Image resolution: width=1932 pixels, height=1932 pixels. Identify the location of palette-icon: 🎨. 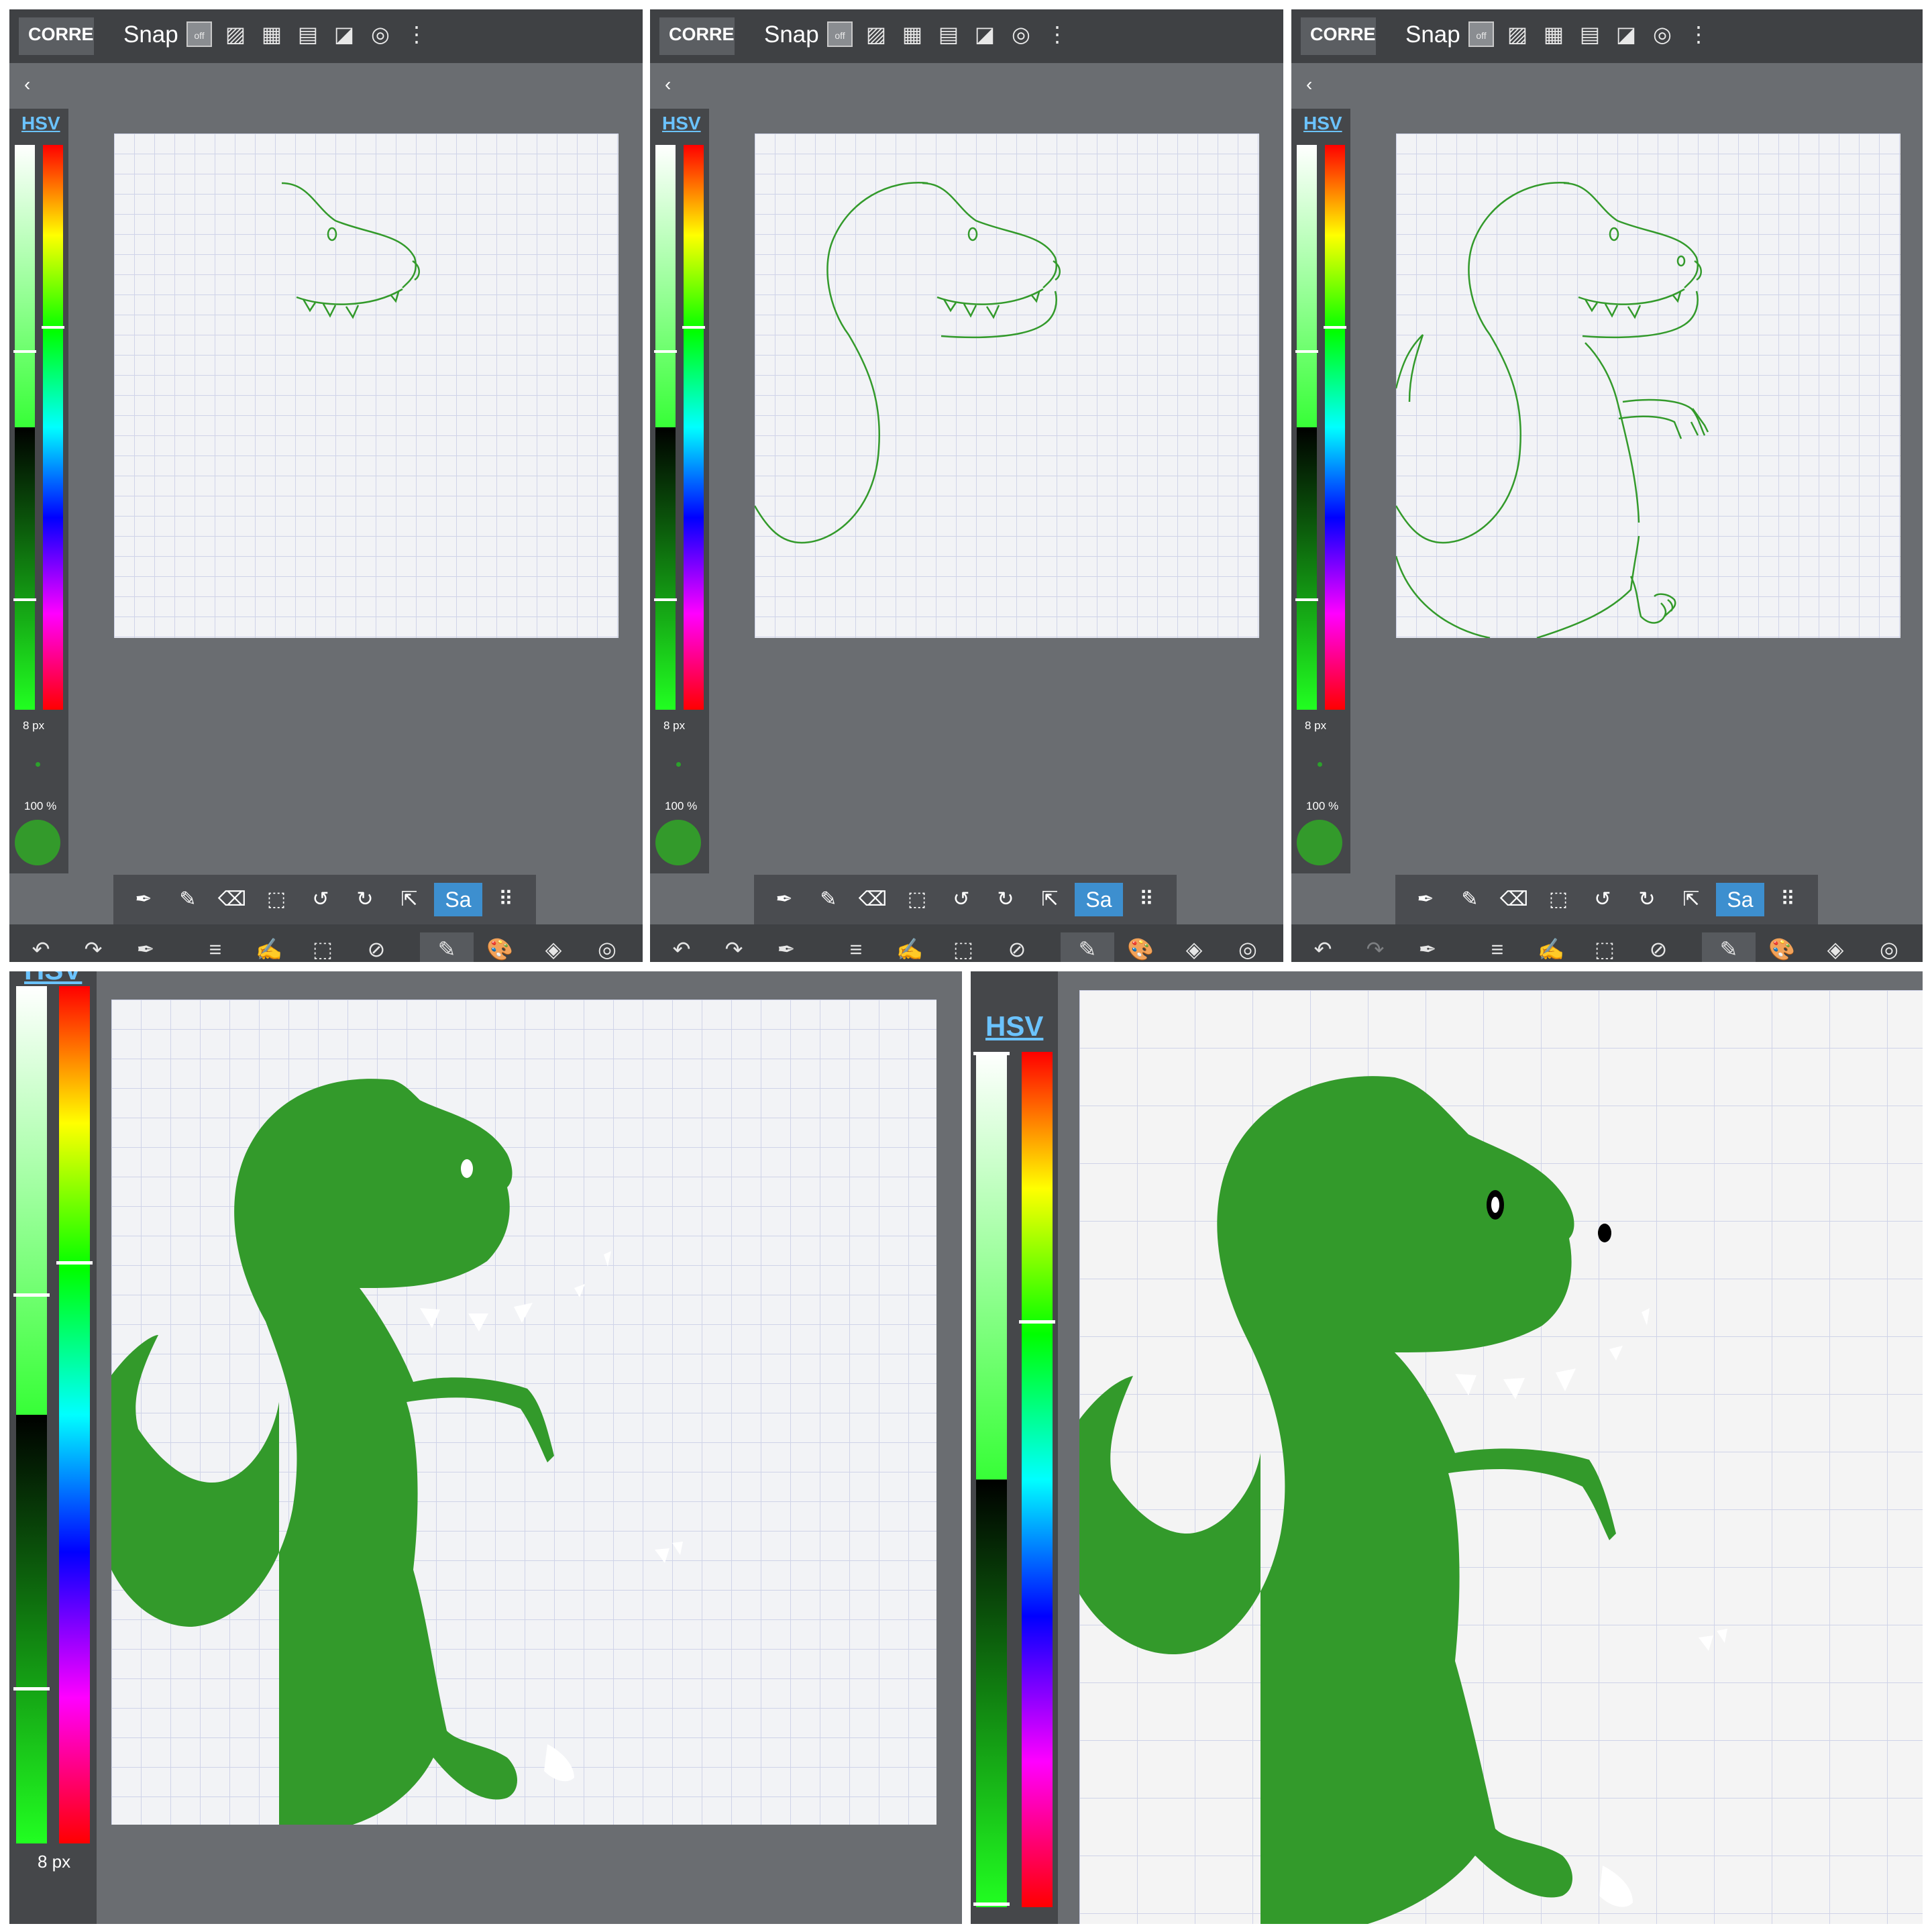
(500, 947).